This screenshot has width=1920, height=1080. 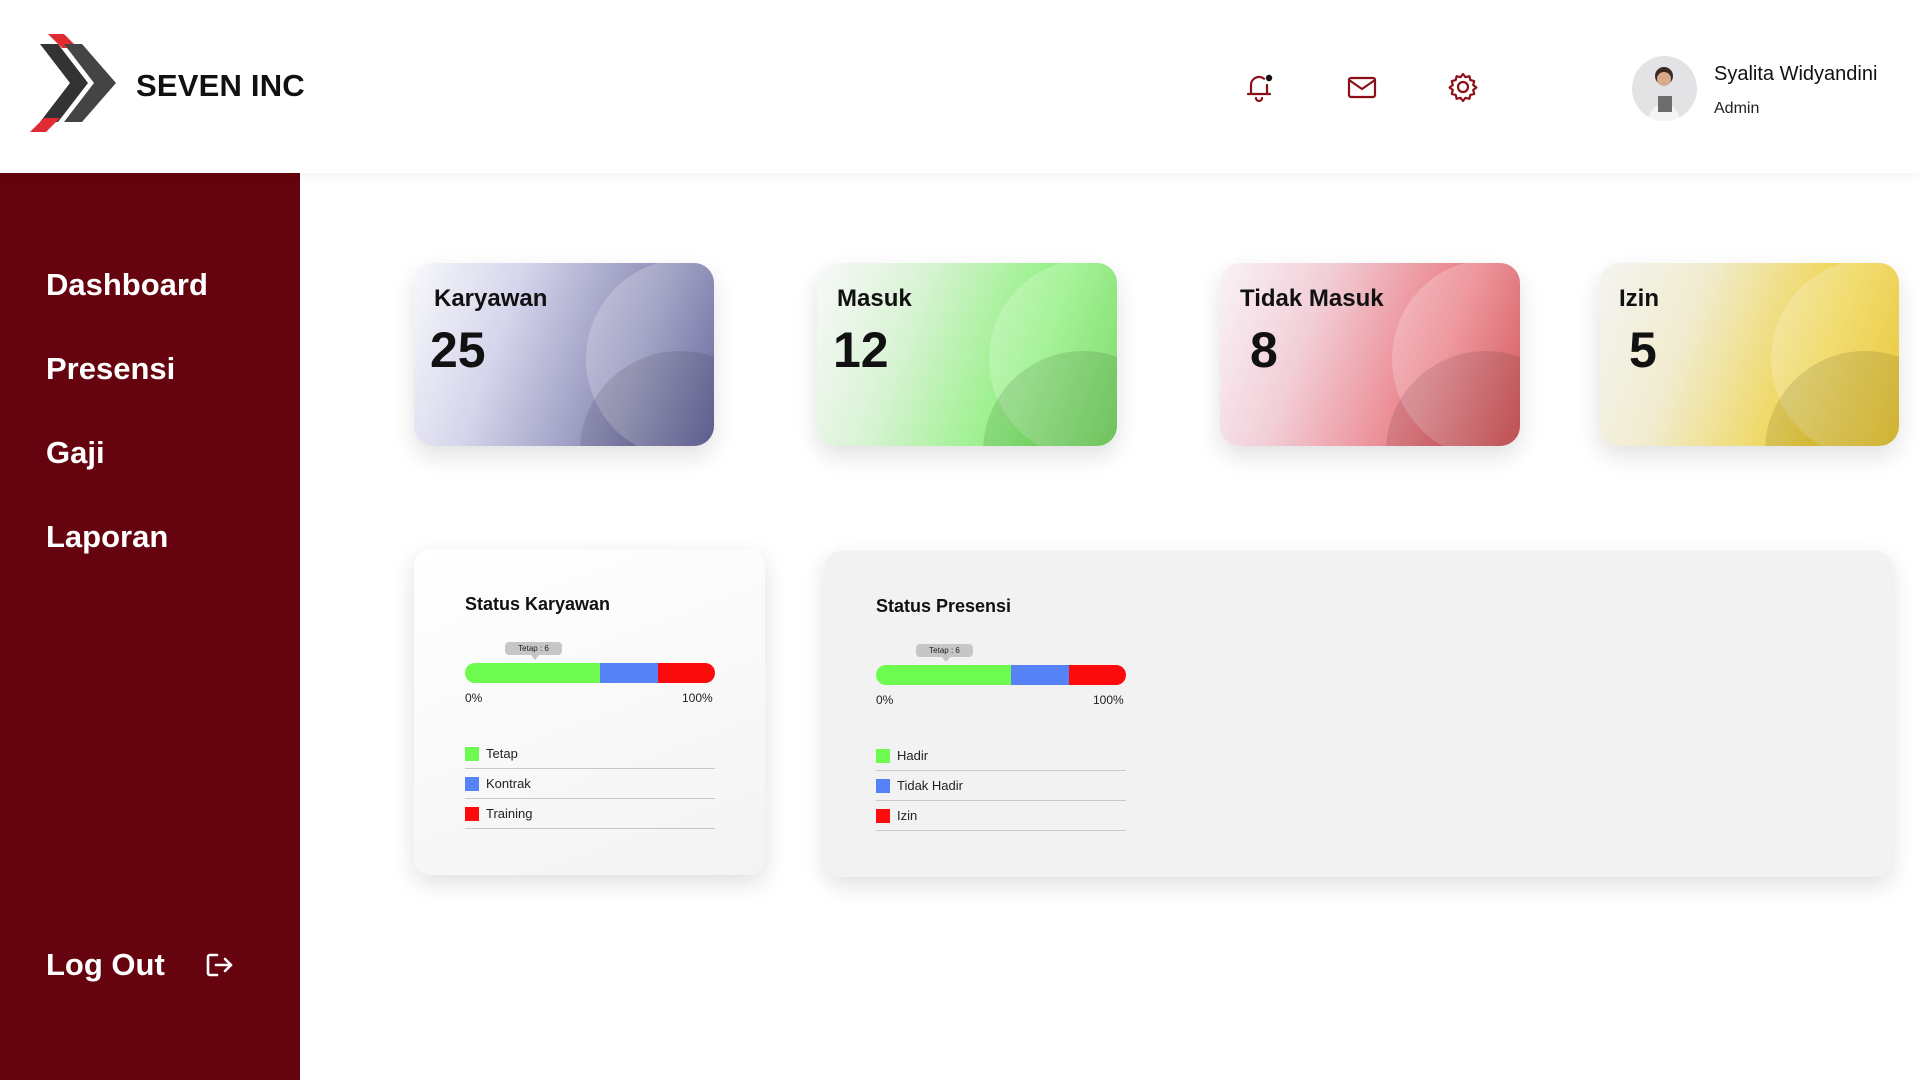 I want to click on stat-value: 12, so click(x=861, y=350).